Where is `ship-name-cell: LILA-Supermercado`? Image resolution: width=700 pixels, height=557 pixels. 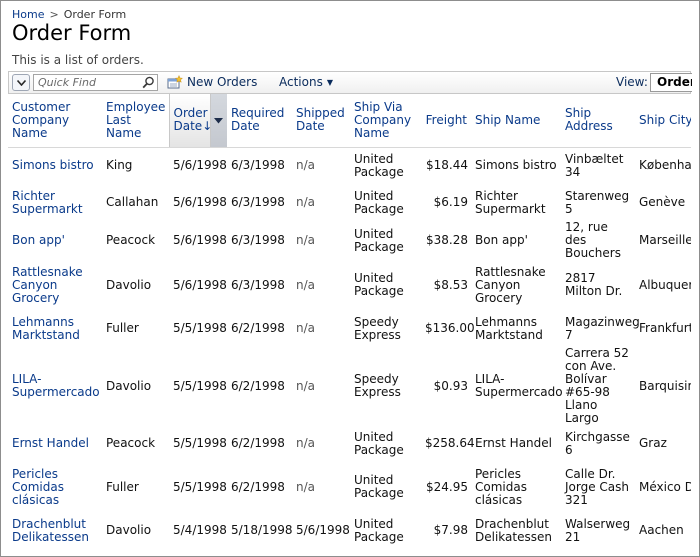 ship-name-cell: LILA-Supermercado is located at coordinates (519, 385).